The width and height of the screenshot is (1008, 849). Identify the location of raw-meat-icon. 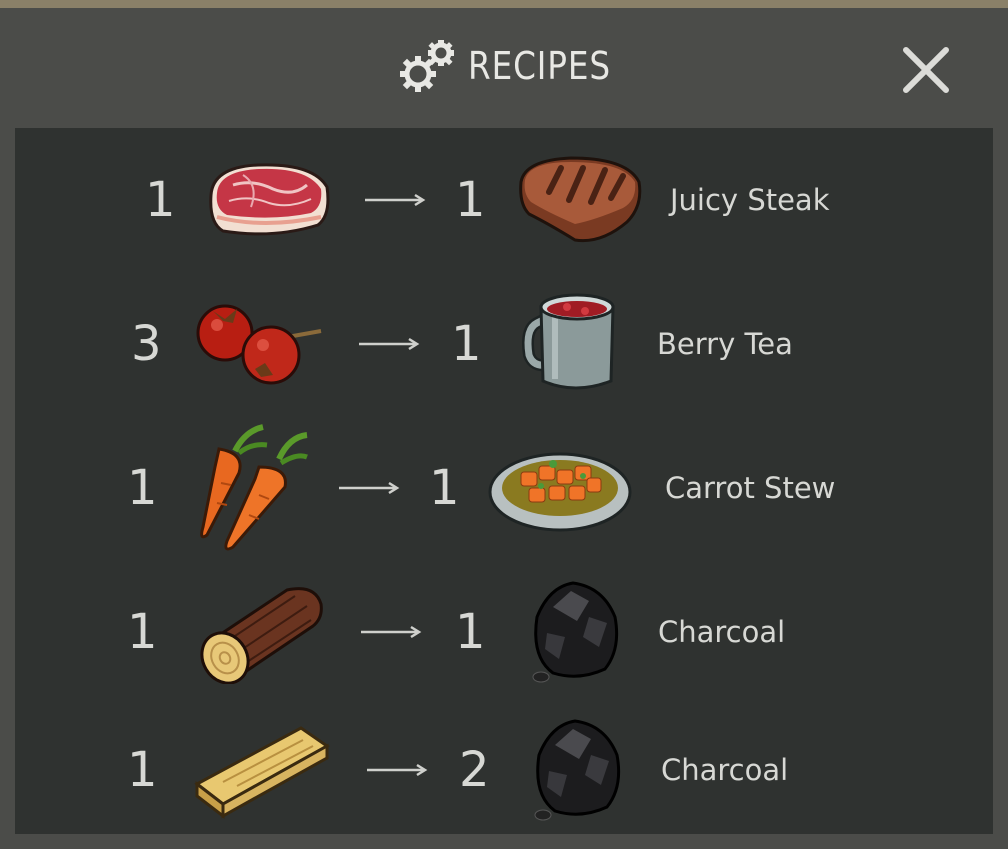
(269, 199).